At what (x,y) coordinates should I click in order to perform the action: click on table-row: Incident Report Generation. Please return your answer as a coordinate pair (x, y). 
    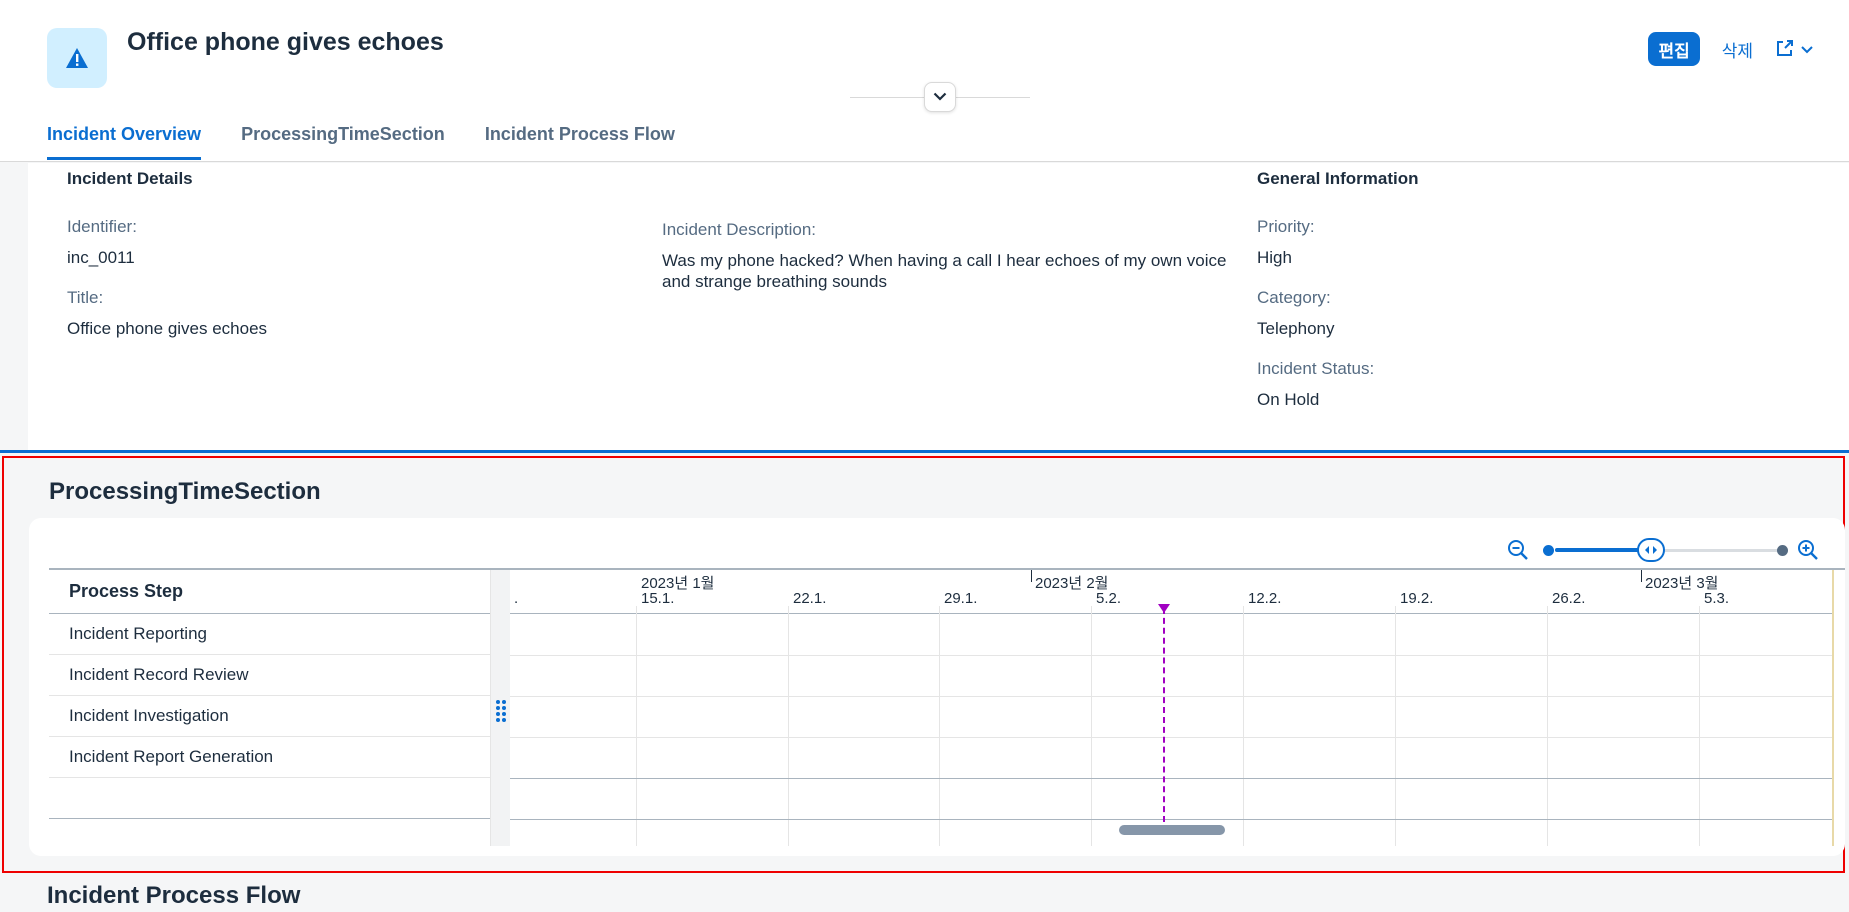
    Looking at the image, I should click on (269, 757).